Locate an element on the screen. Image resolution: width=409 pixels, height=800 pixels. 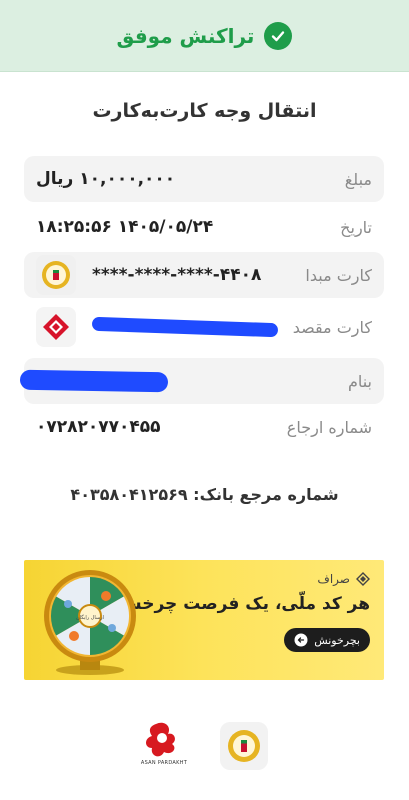
footer-logos: ASAN PARDAKHT is located at coordinates (204, 750).